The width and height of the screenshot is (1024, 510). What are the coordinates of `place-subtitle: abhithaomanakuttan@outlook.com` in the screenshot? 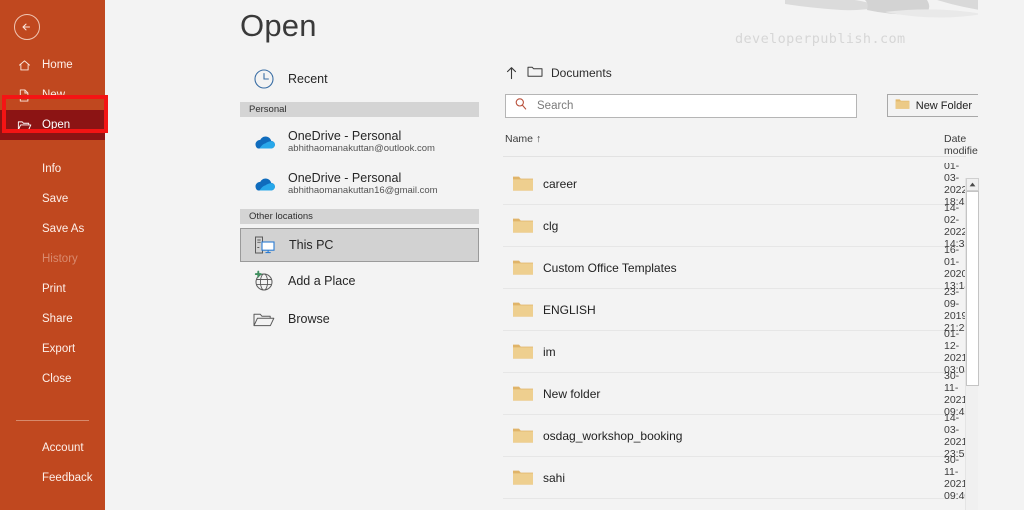 It's located at (361, 149).